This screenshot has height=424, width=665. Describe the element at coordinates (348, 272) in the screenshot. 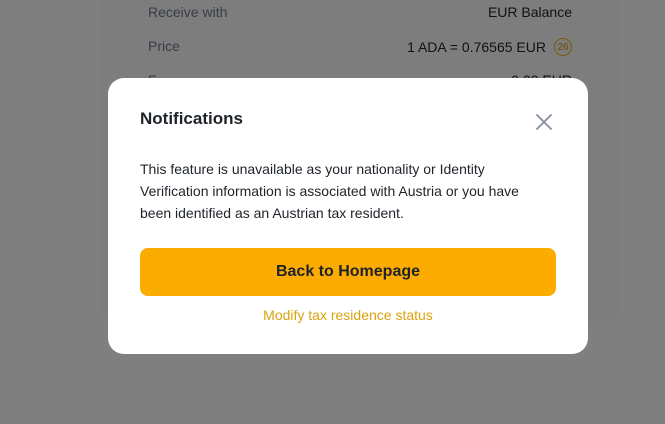

I see `back-to-homepage-button: Back to Homepage` at that location.